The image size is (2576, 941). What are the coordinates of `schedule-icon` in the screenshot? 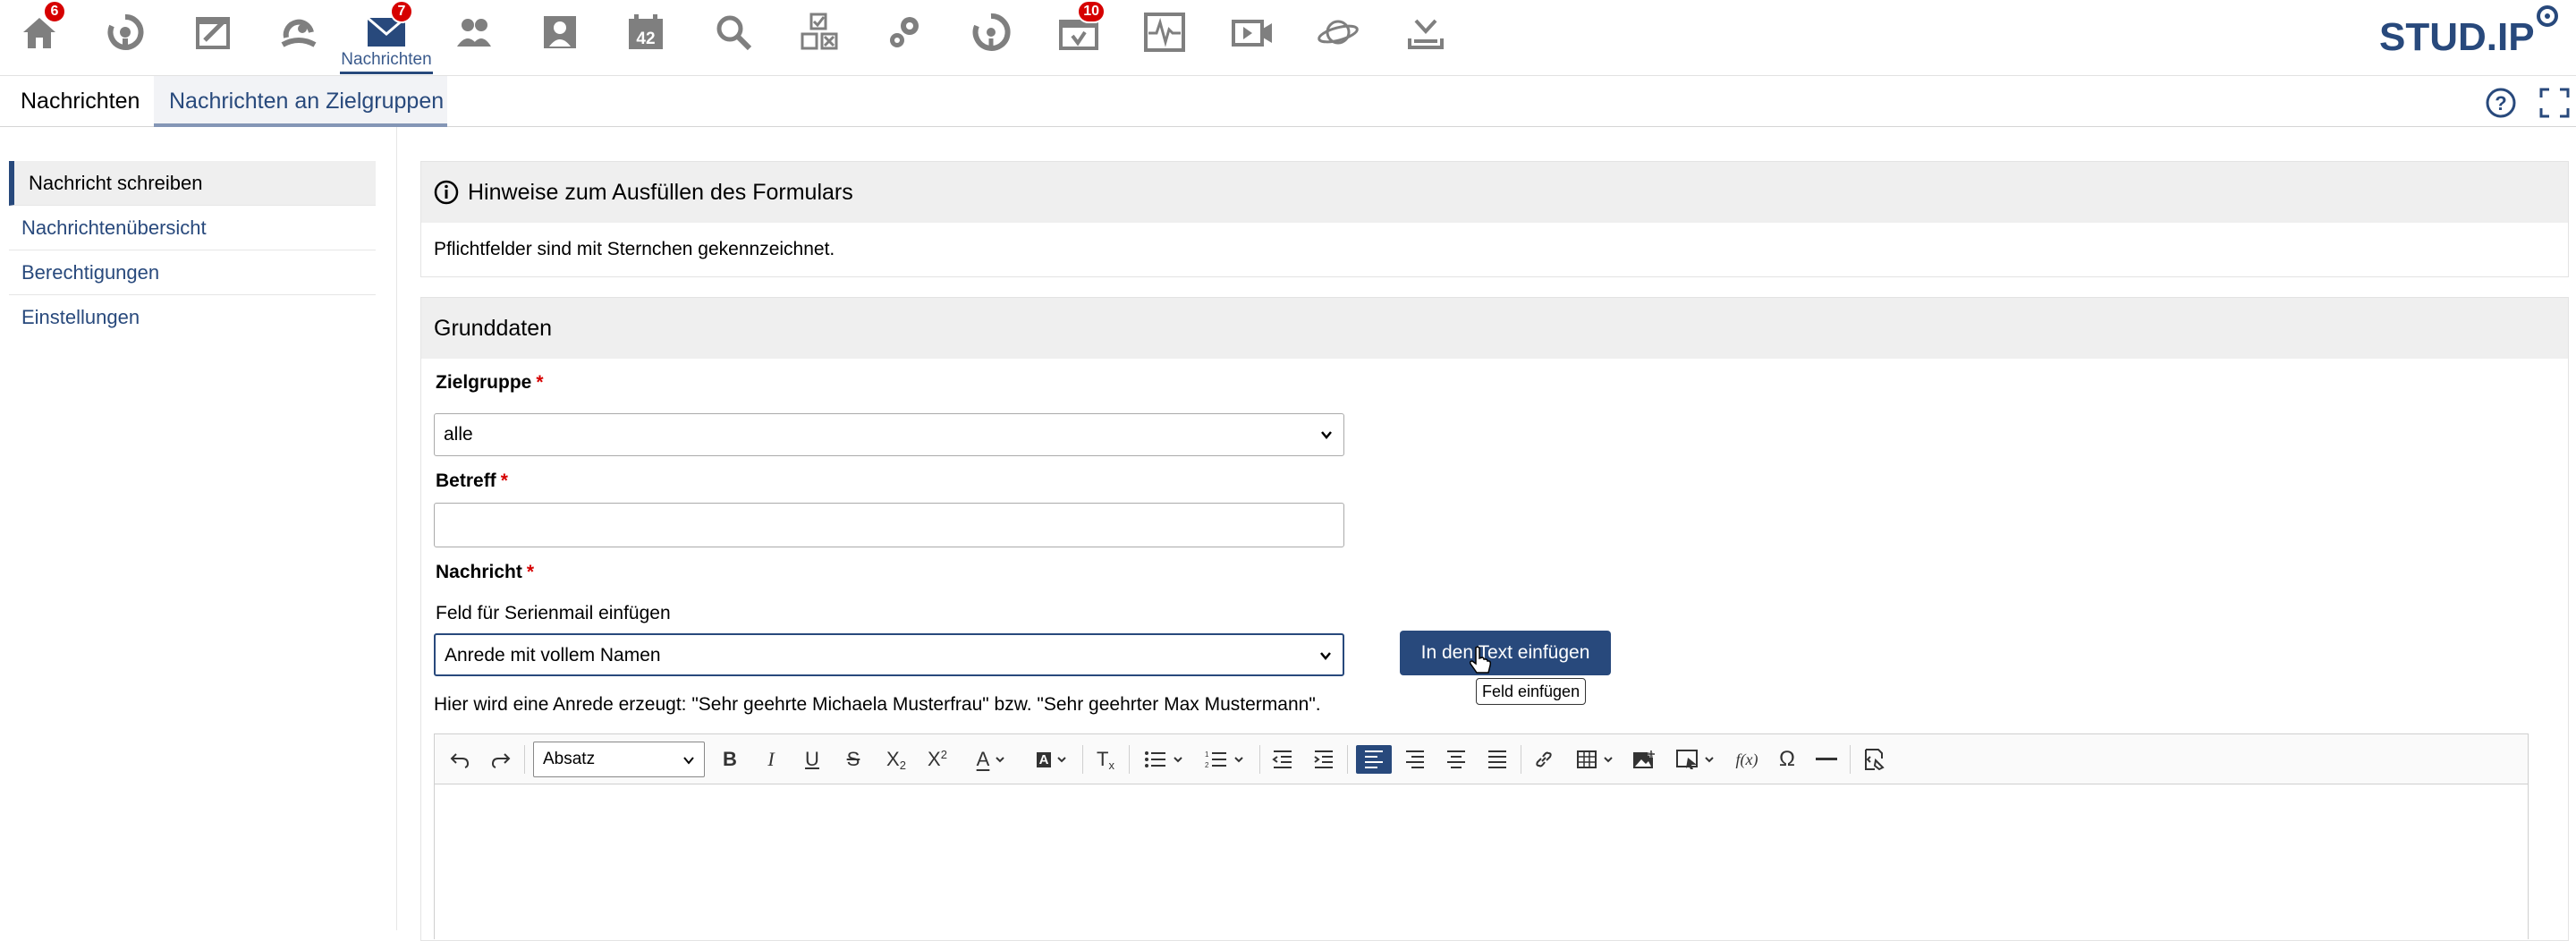 It's located at (213, 32).